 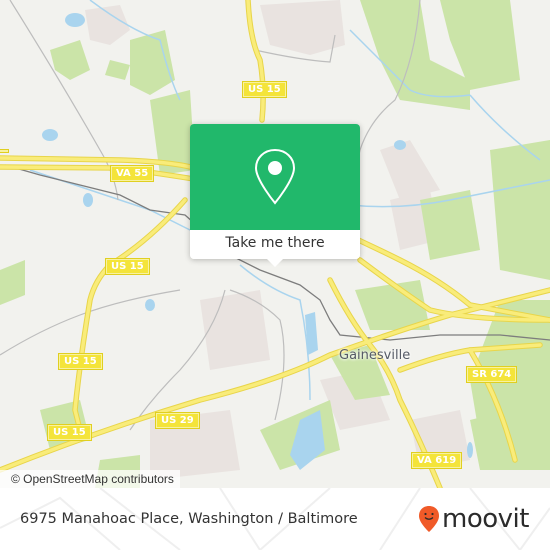 I want to click on map-pin-icon, so click(x=275, y=176).